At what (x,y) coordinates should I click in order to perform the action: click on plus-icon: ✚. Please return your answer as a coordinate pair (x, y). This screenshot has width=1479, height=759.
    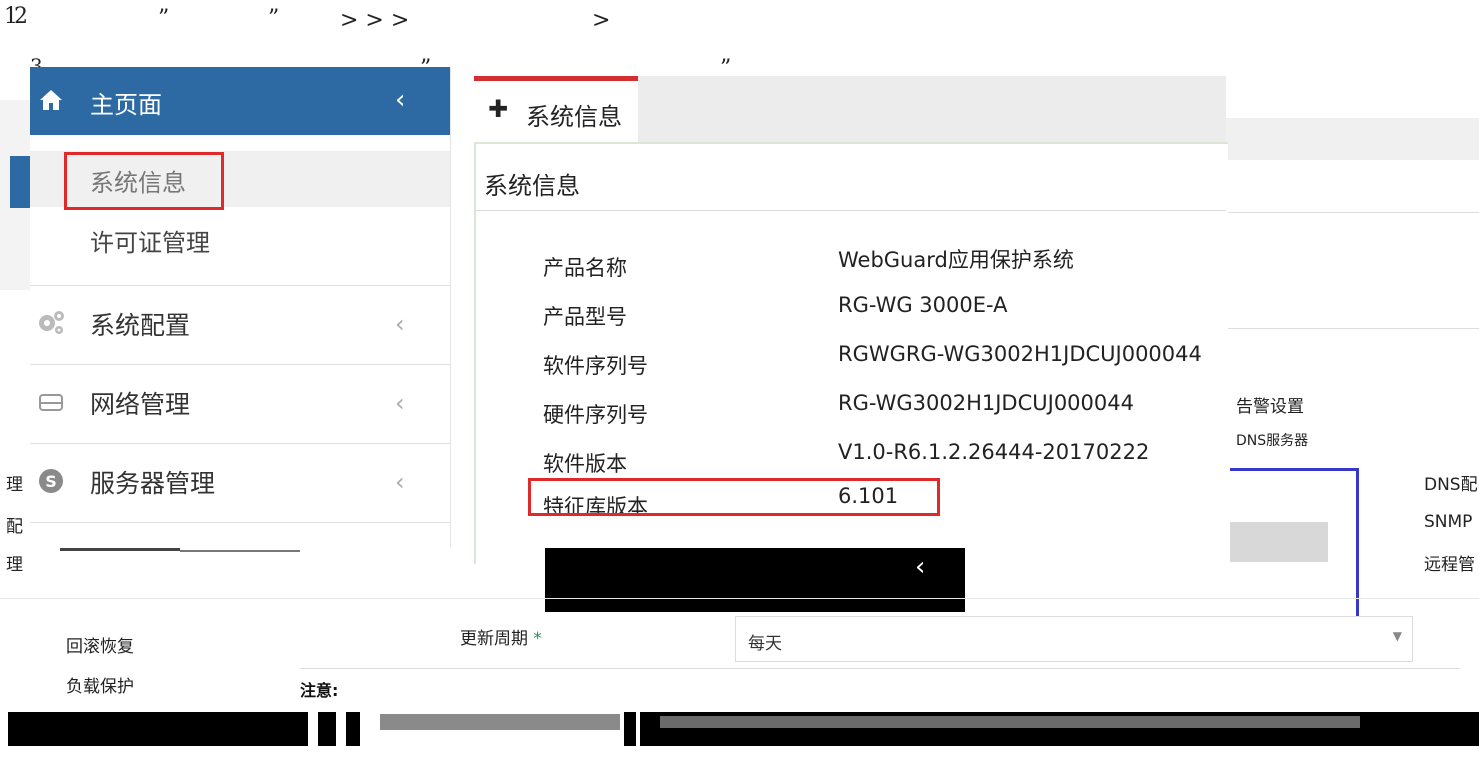
    Looking at the image, I should click on (498, 109).